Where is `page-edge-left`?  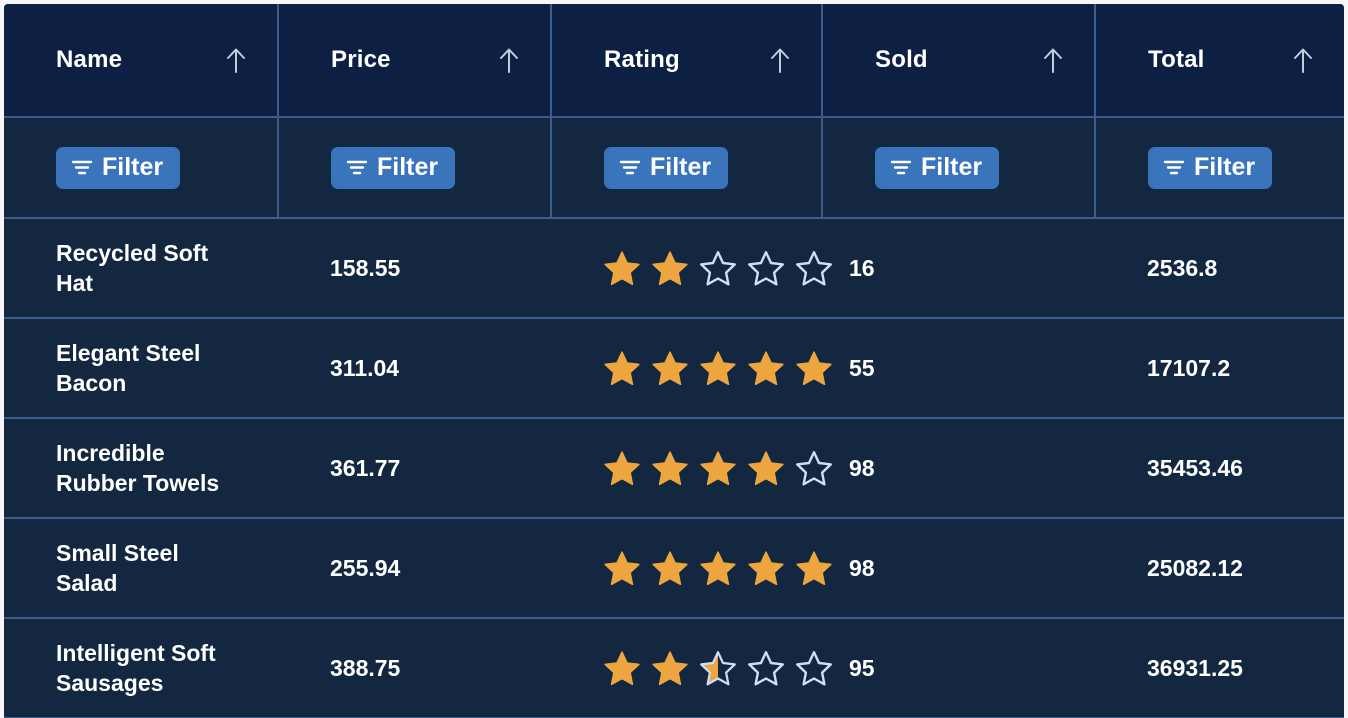
page-edge-left is located at coordinates (2, 359).